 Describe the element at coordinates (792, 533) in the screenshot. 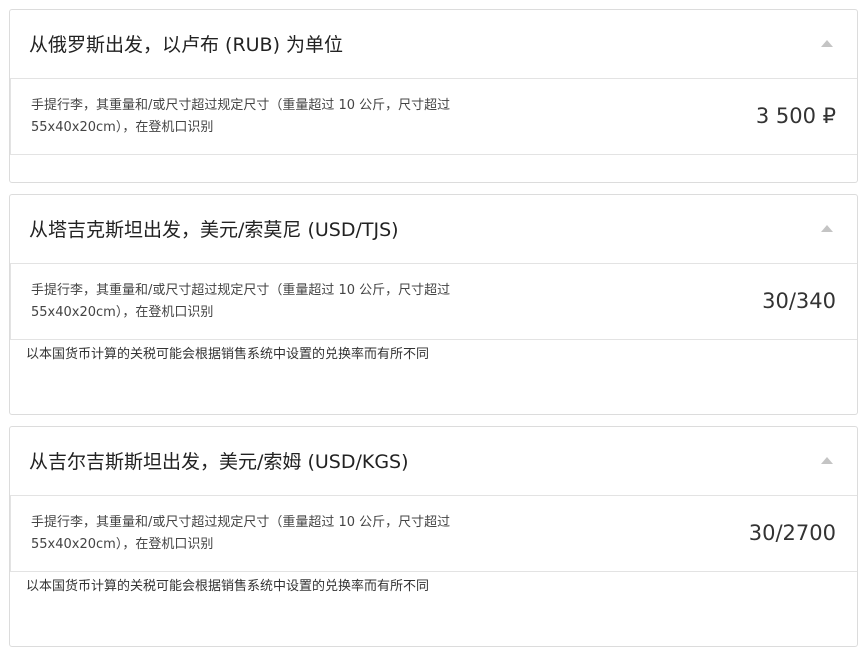

I see `fee-price: 30/2700` at that location.